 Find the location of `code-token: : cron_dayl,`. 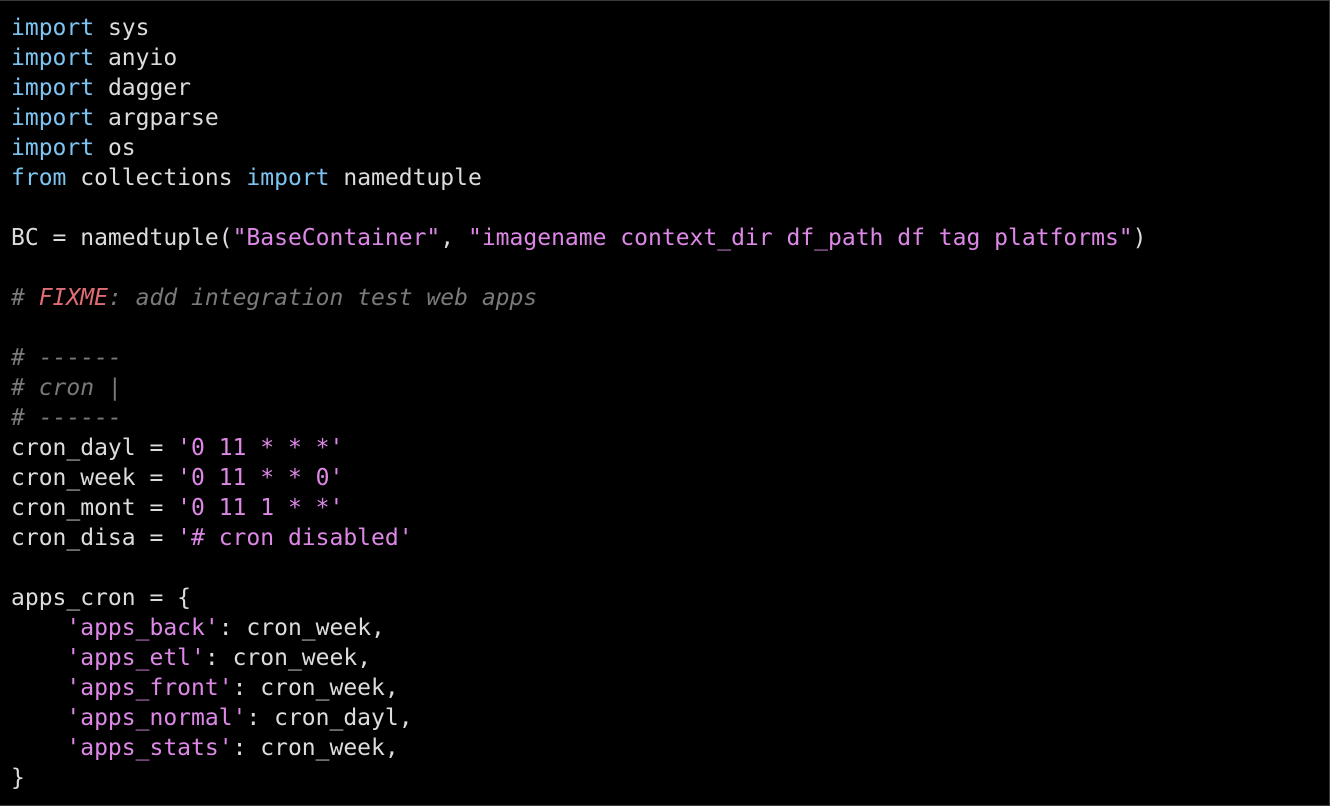

code-token: : cron_dayl, is located at coordinates (329, 718).